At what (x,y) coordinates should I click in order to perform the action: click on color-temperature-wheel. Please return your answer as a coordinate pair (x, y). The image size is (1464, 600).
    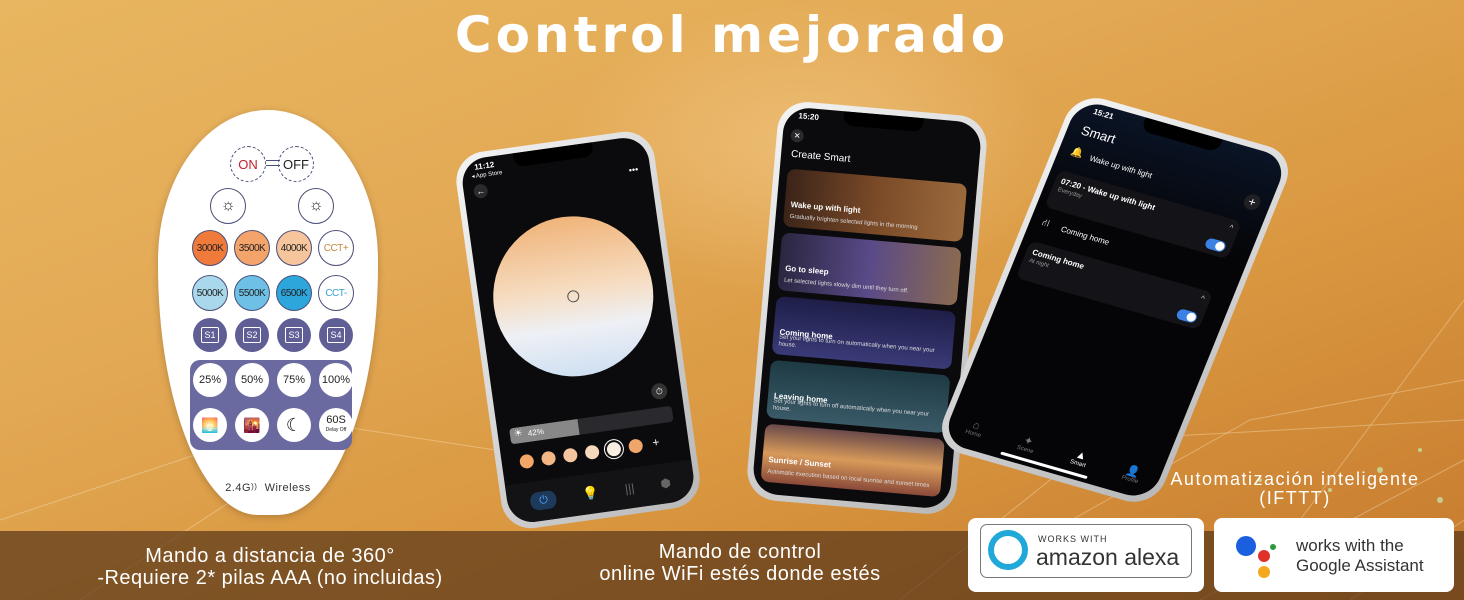
    Looking at the image, I should click on (573, 296).